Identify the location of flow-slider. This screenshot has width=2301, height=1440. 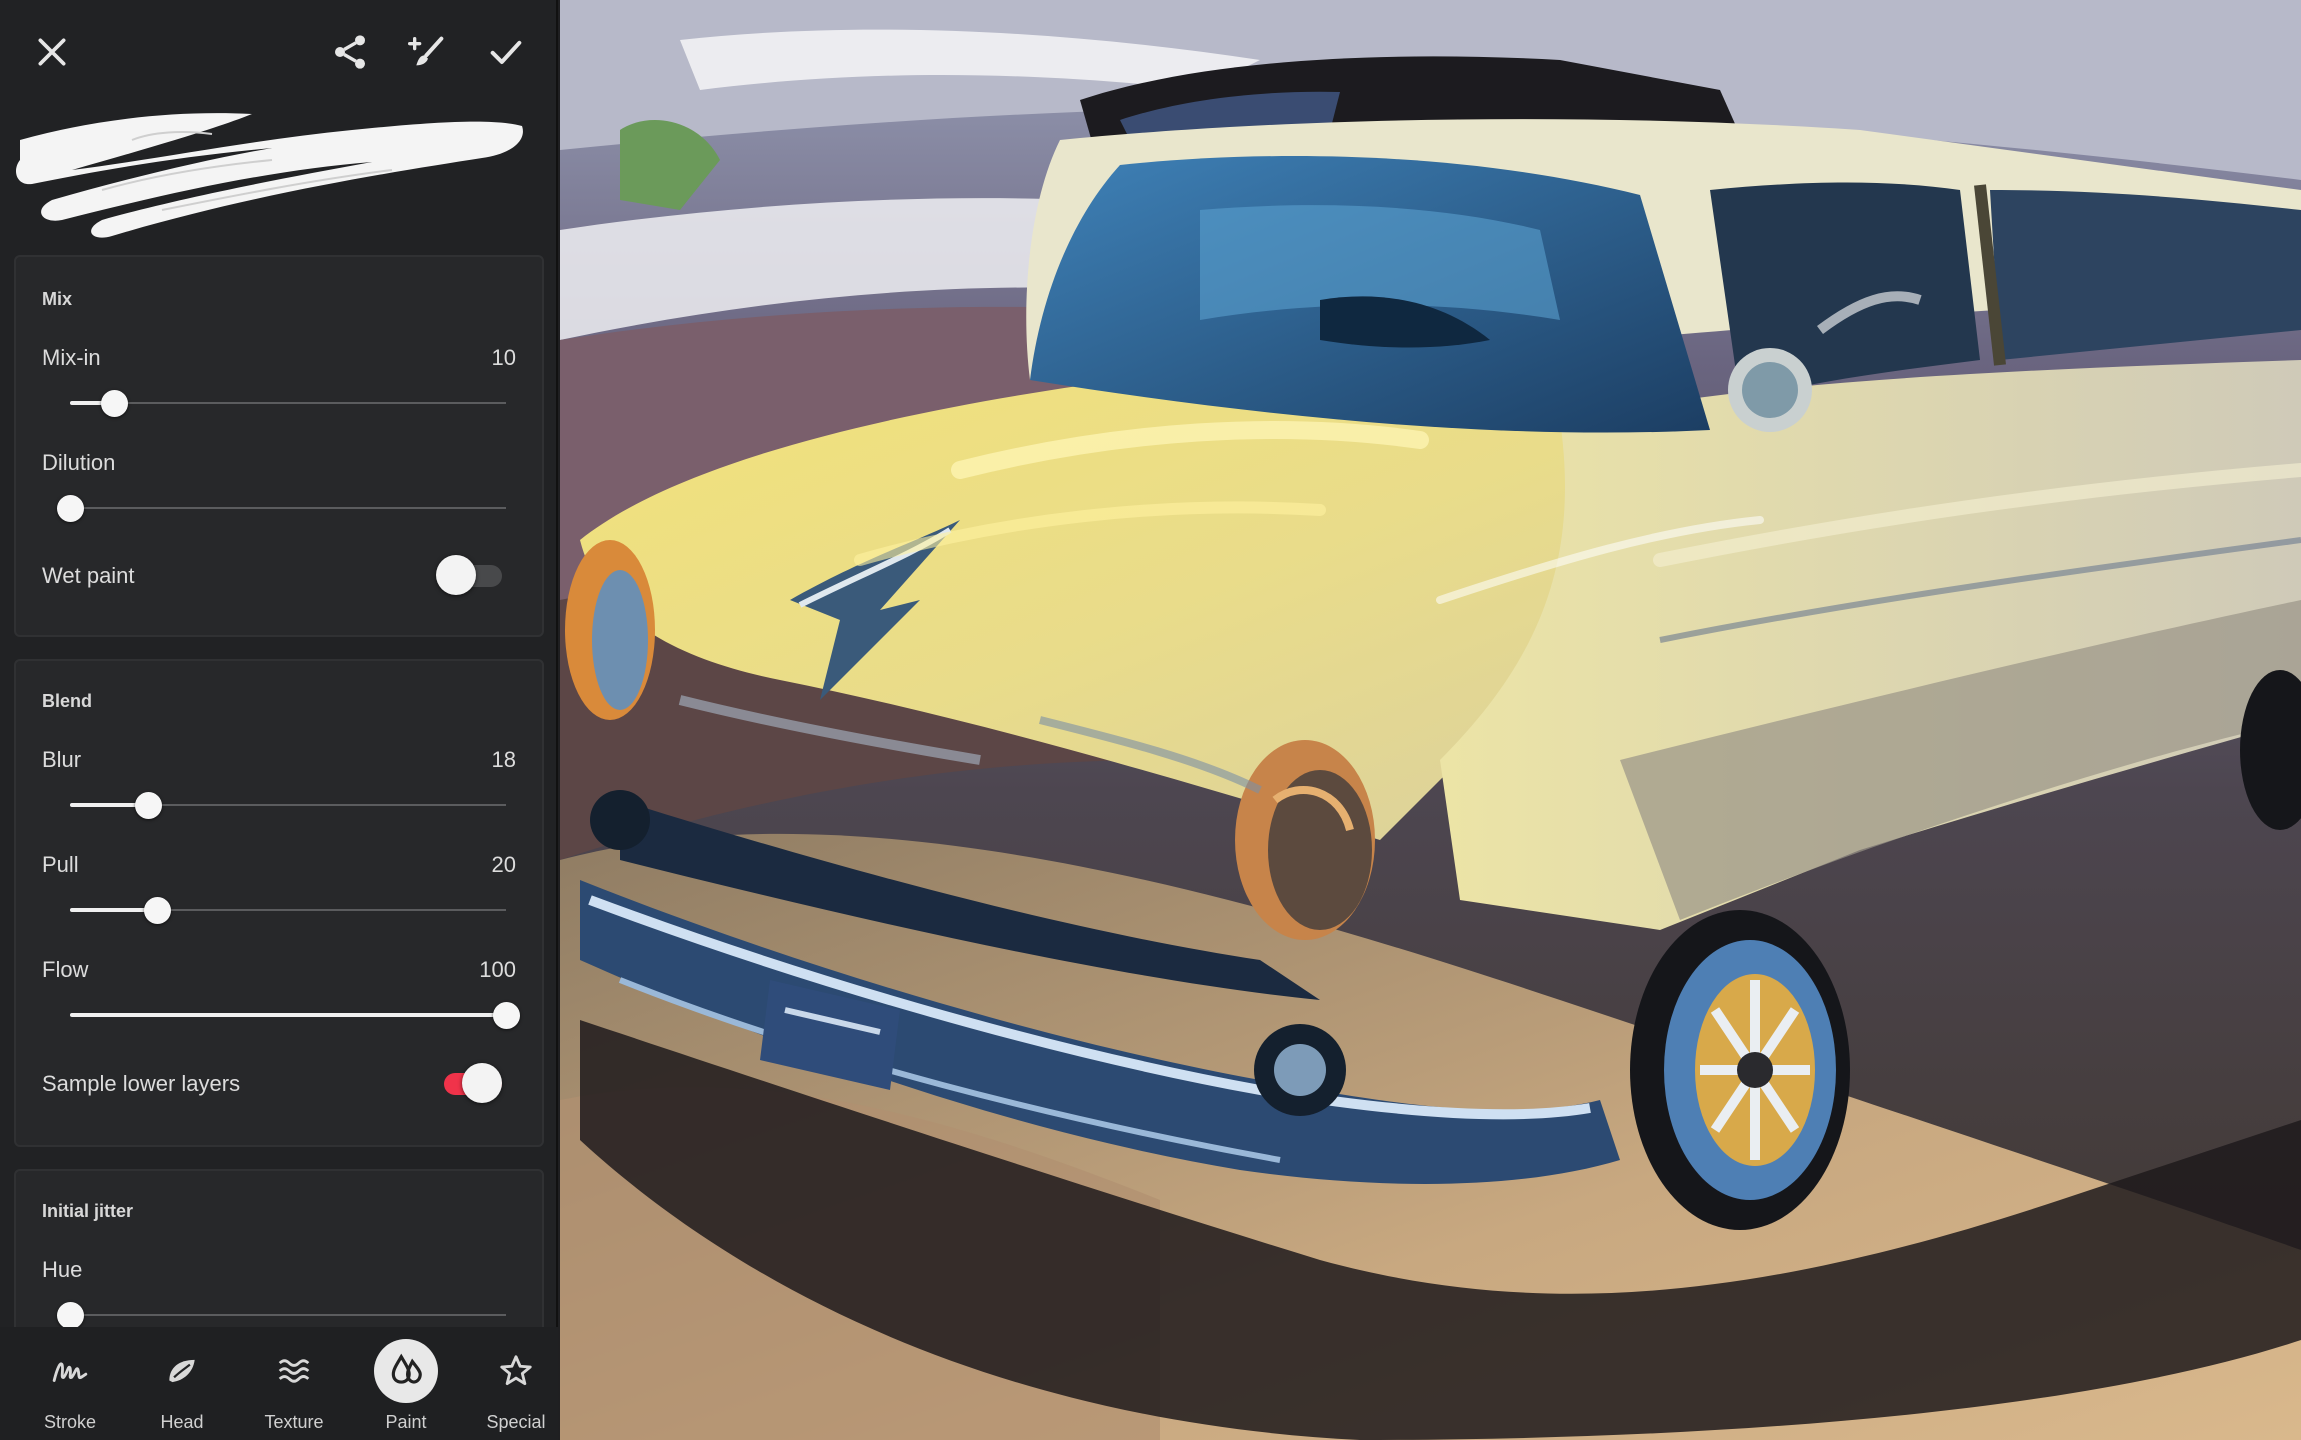
(295, 1015).